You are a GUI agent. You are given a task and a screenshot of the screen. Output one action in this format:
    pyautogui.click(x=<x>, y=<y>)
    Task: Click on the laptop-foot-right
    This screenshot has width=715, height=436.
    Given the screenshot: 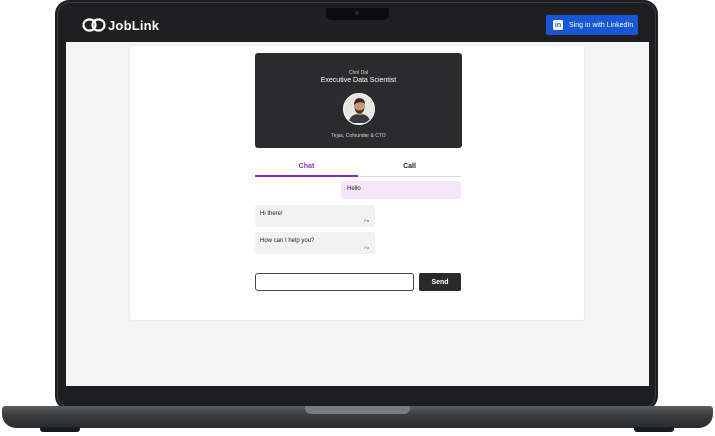 What is the action you would take?
    pyautogui.click(x=654, y=429)
    